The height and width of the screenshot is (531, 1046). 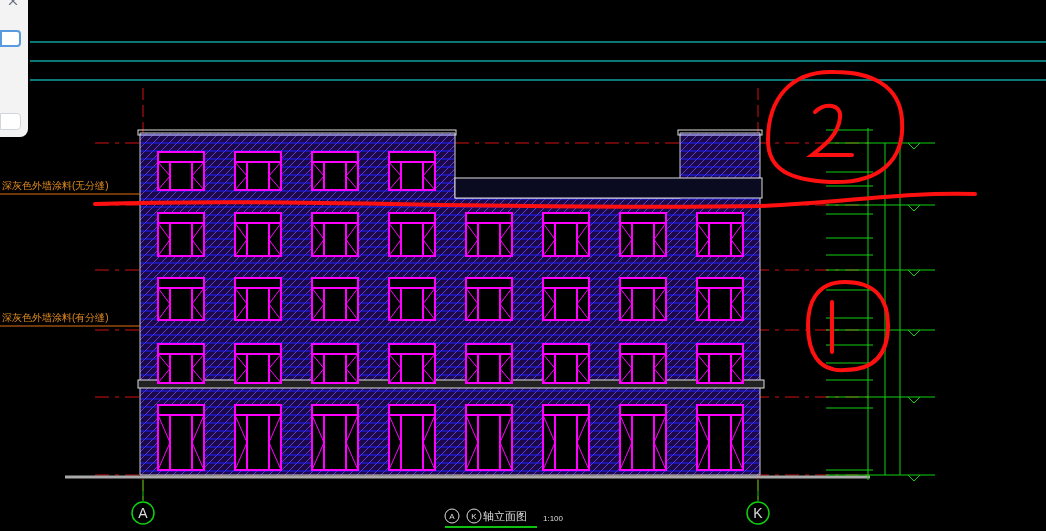 What do you see at coordinates (55, 185) in the screenshot?
I see `material-label: 深灰色外墙涂料(无分缝)` at bounding box center [55, 185].